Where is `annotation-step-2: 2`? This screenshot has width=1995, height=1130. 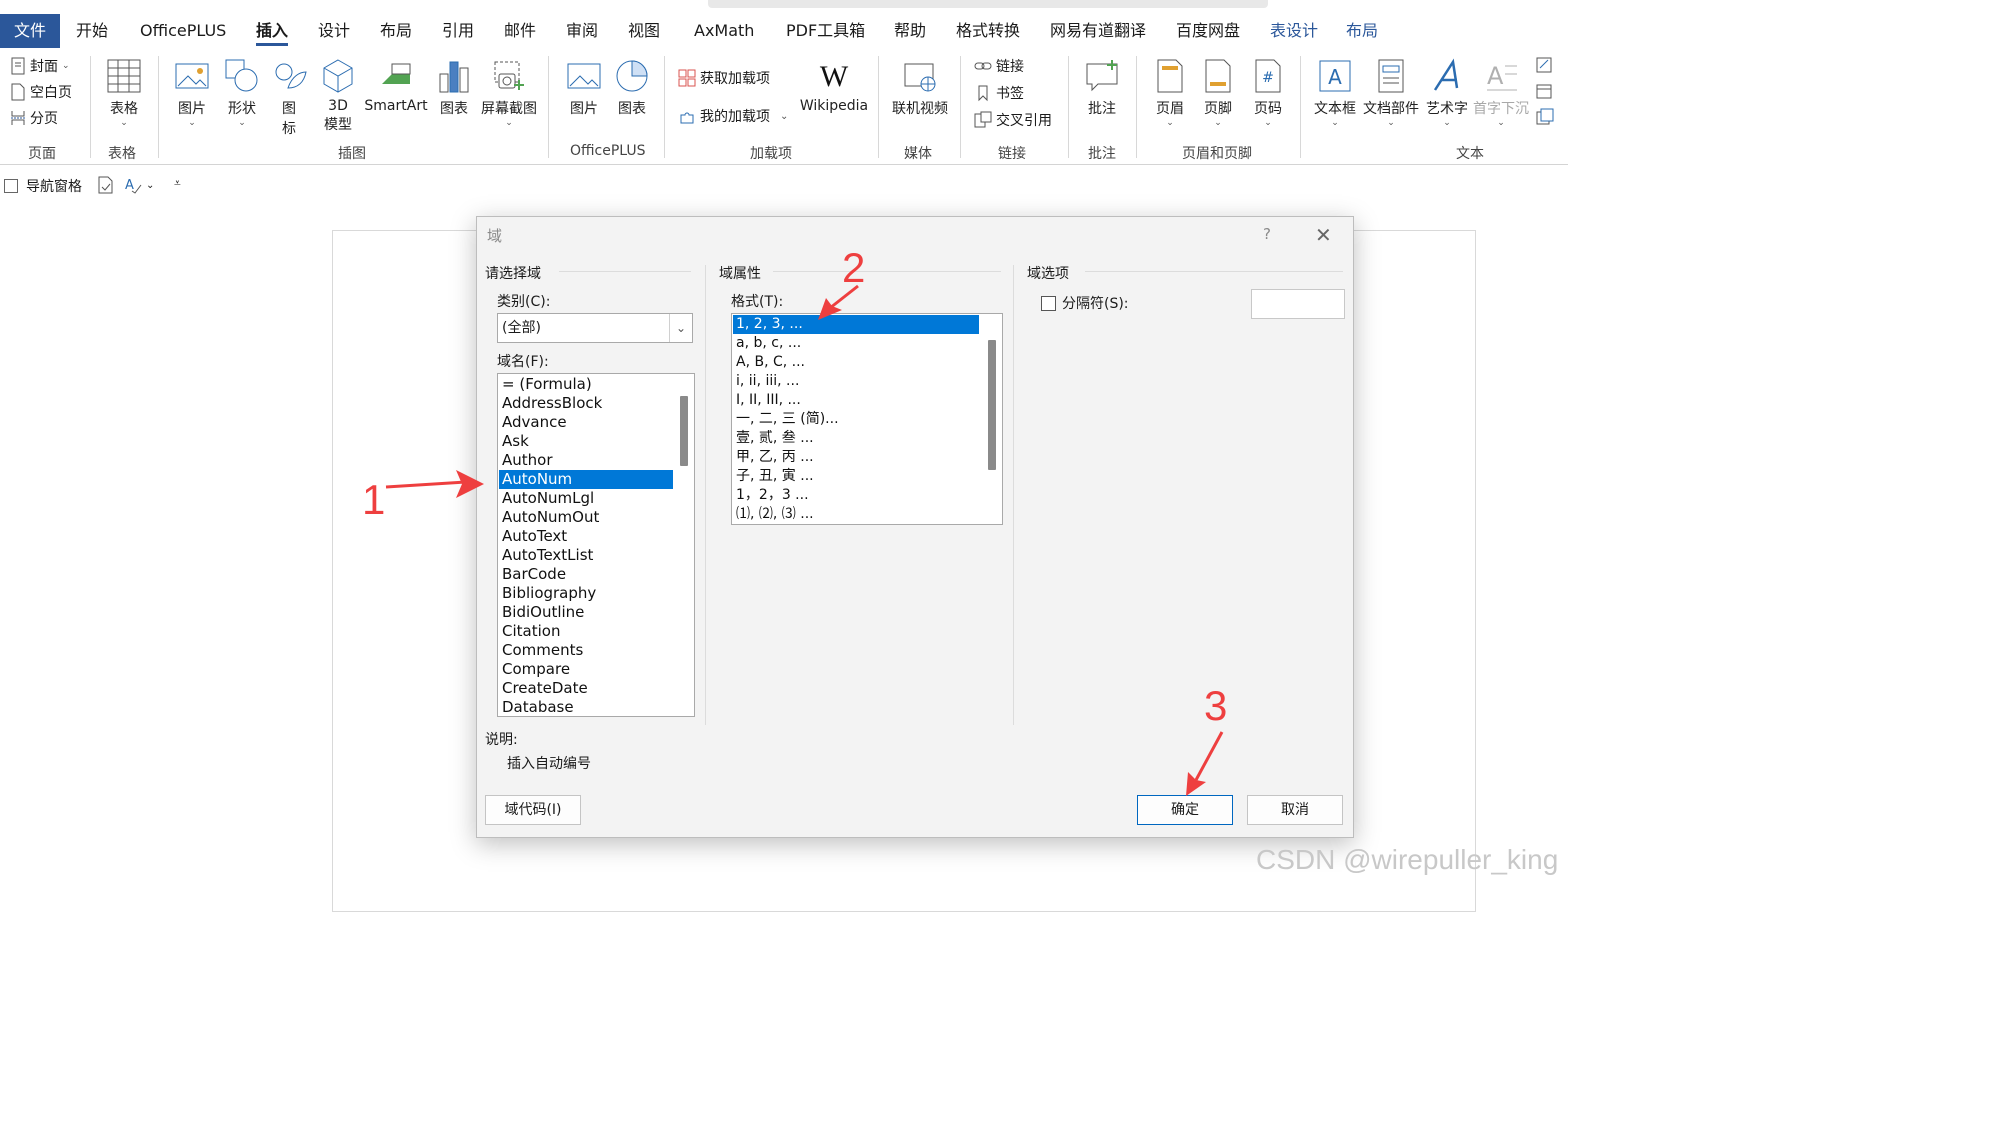
annotation-step-2: 2 is located at coordinates (854, 267).